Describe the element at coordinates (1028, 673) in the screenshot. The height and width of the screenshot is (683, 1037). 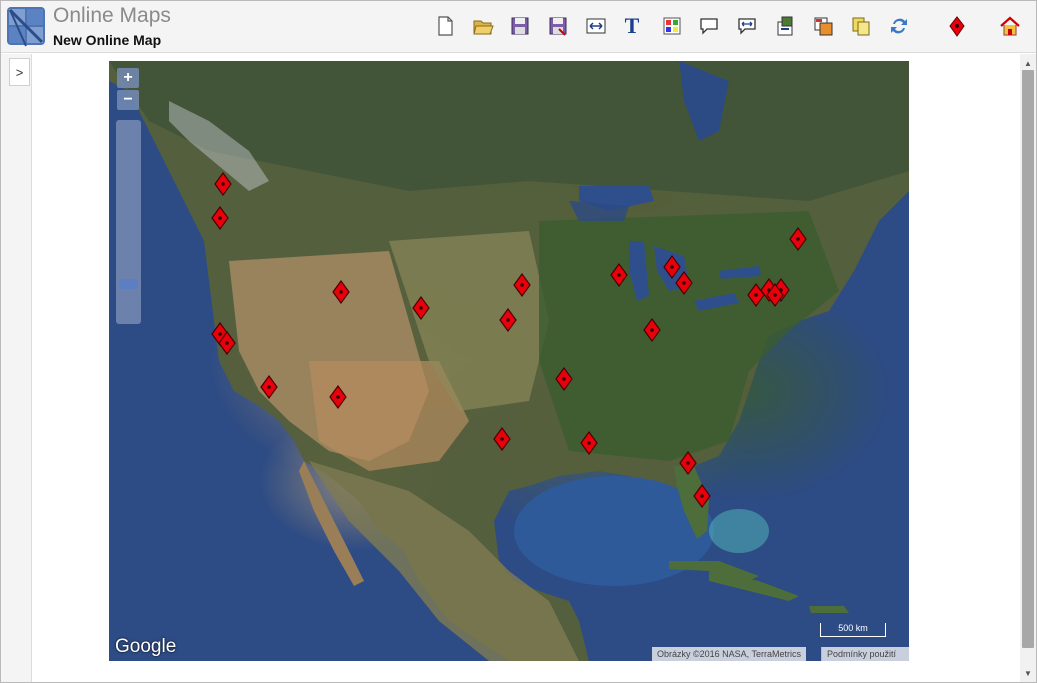
I see `scroll-down-arrow-icon: ▼` at that location.